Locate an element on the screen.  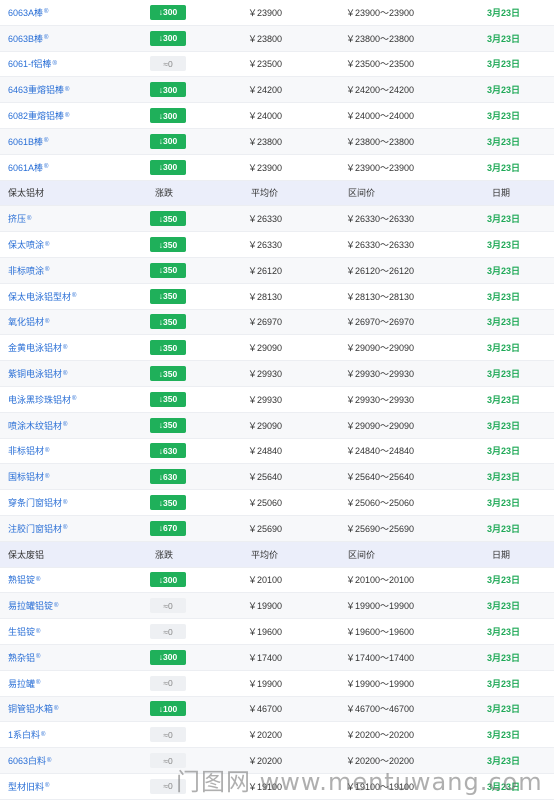
product-name-link: 6463重熔铝棒 is located at coordinates (36, 89).